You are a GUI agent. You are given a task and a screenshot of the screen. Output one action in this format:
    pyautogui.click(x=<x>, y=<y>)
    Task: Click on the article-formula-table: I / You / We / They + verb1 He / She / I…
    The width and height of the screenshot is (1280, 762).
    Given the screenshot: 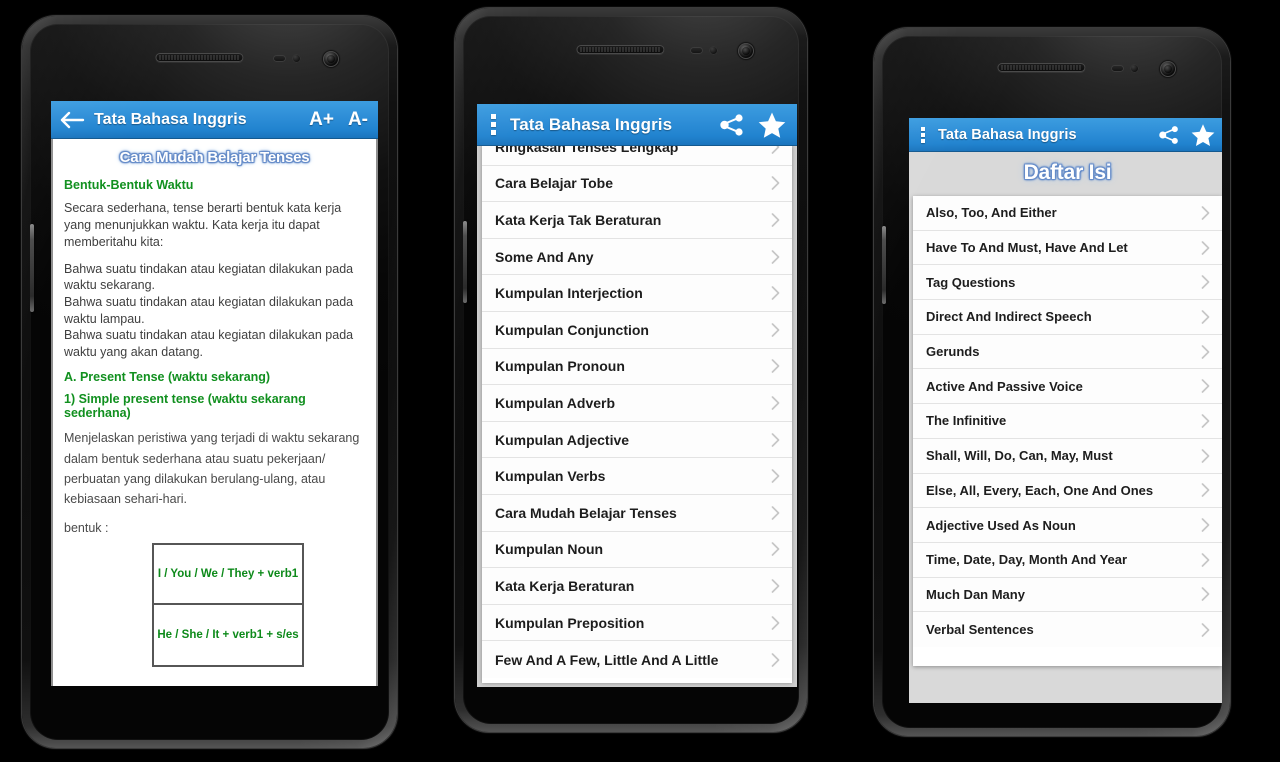 What is the action you would take?
    pyautogui.click(x=228, y=605)
    